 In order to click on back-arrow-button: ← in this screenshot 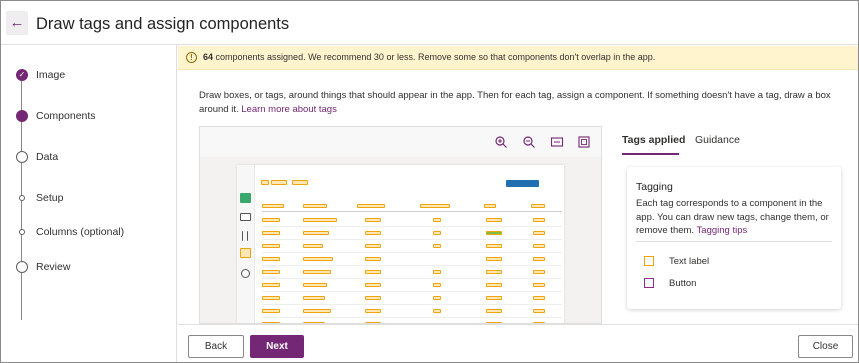, I will do `click(17, 23)`.